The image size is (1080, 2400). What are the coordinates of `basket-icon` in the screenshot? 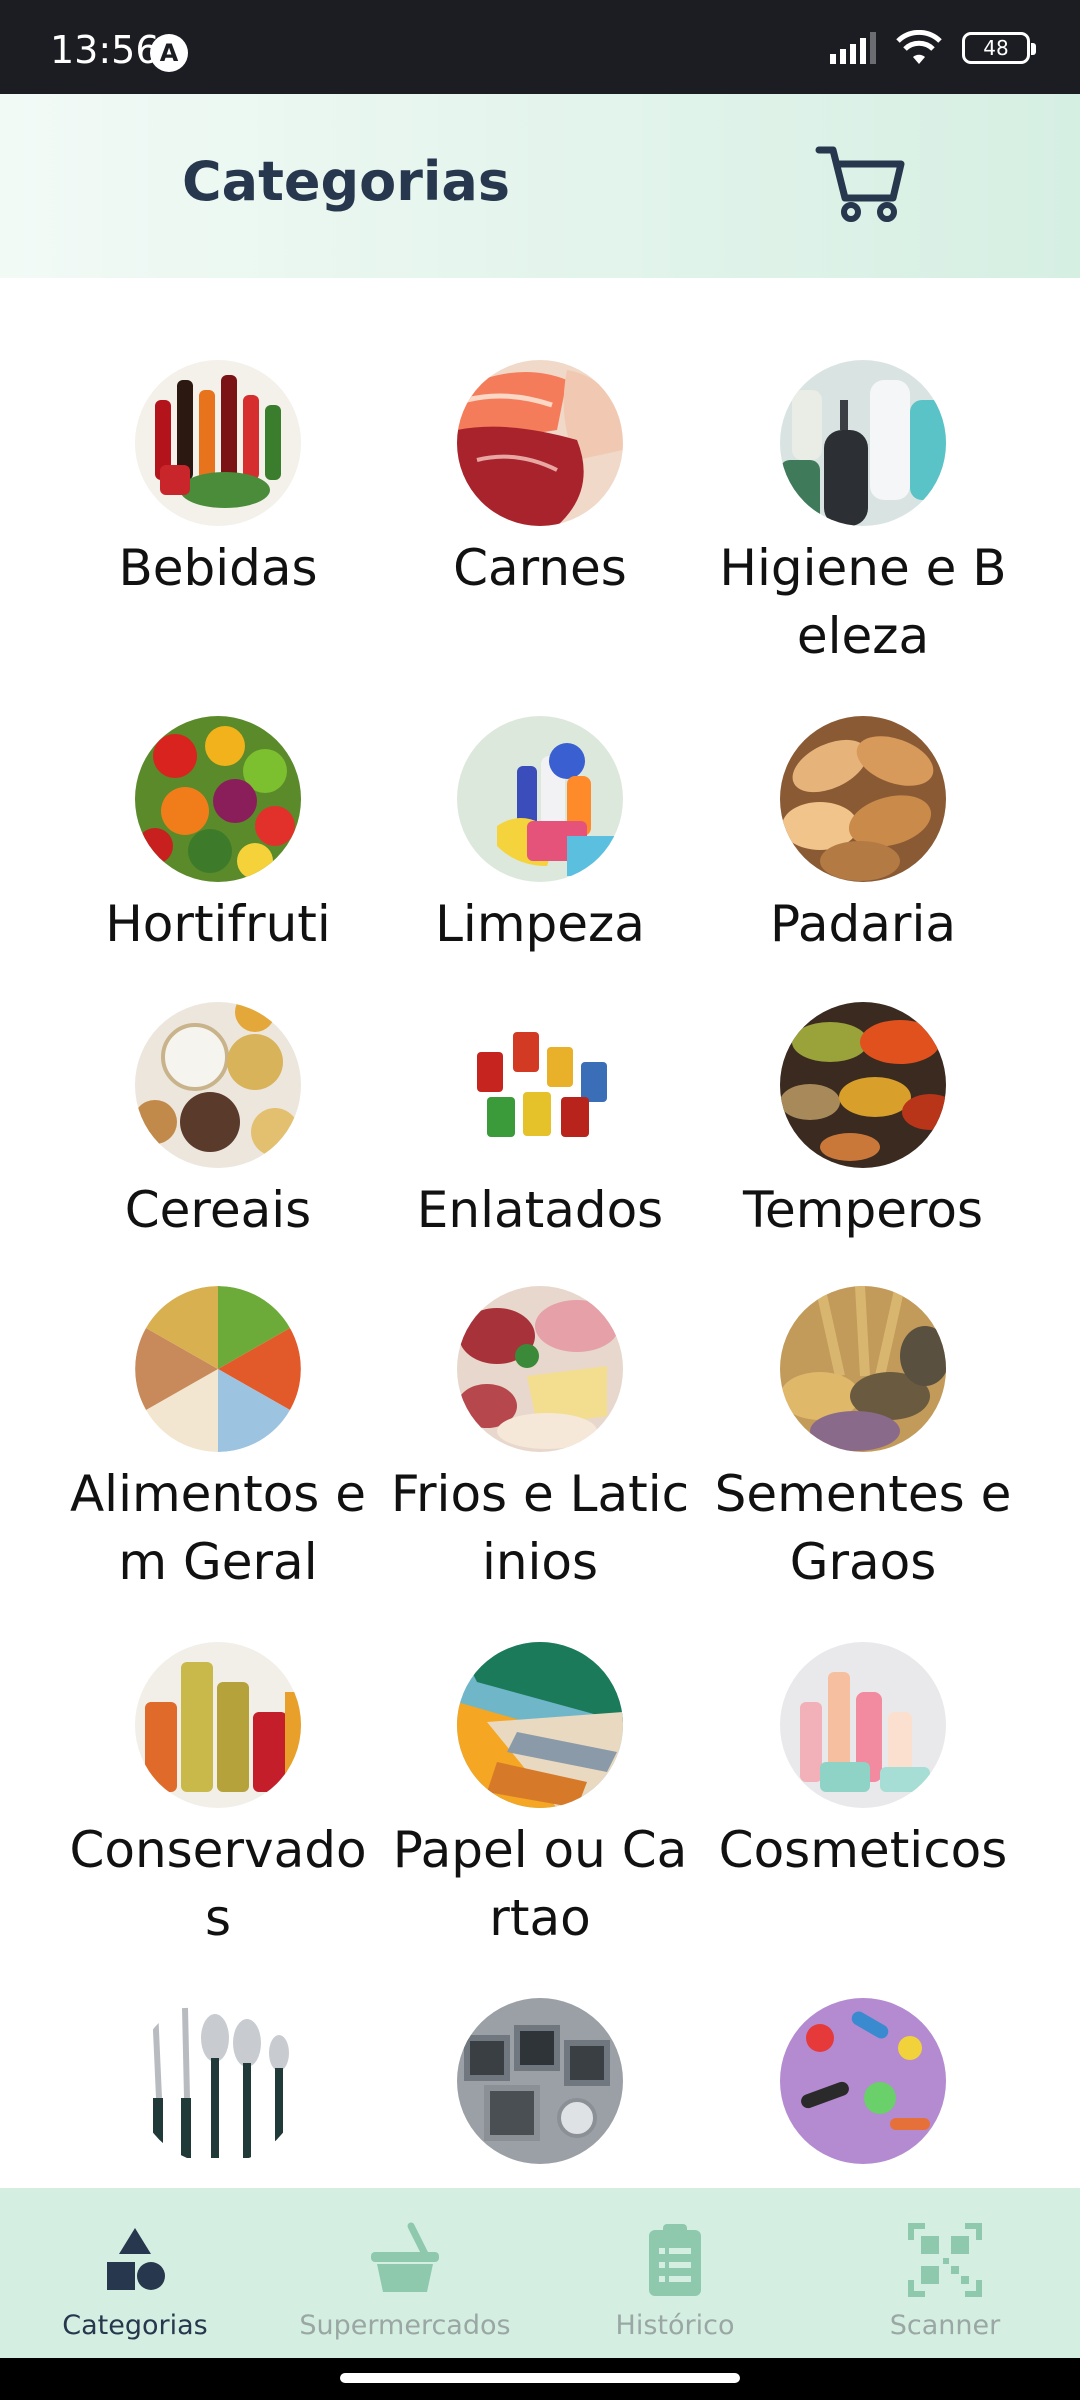 It's located at (405, 2257).